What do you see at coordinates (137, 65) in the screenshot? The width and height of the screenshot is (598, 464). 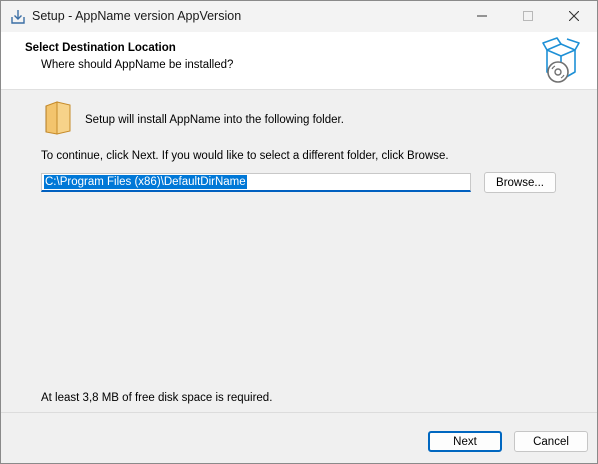 I see `page-subtitle: Where should AppName be installed?` at bounding box center [137, 65].